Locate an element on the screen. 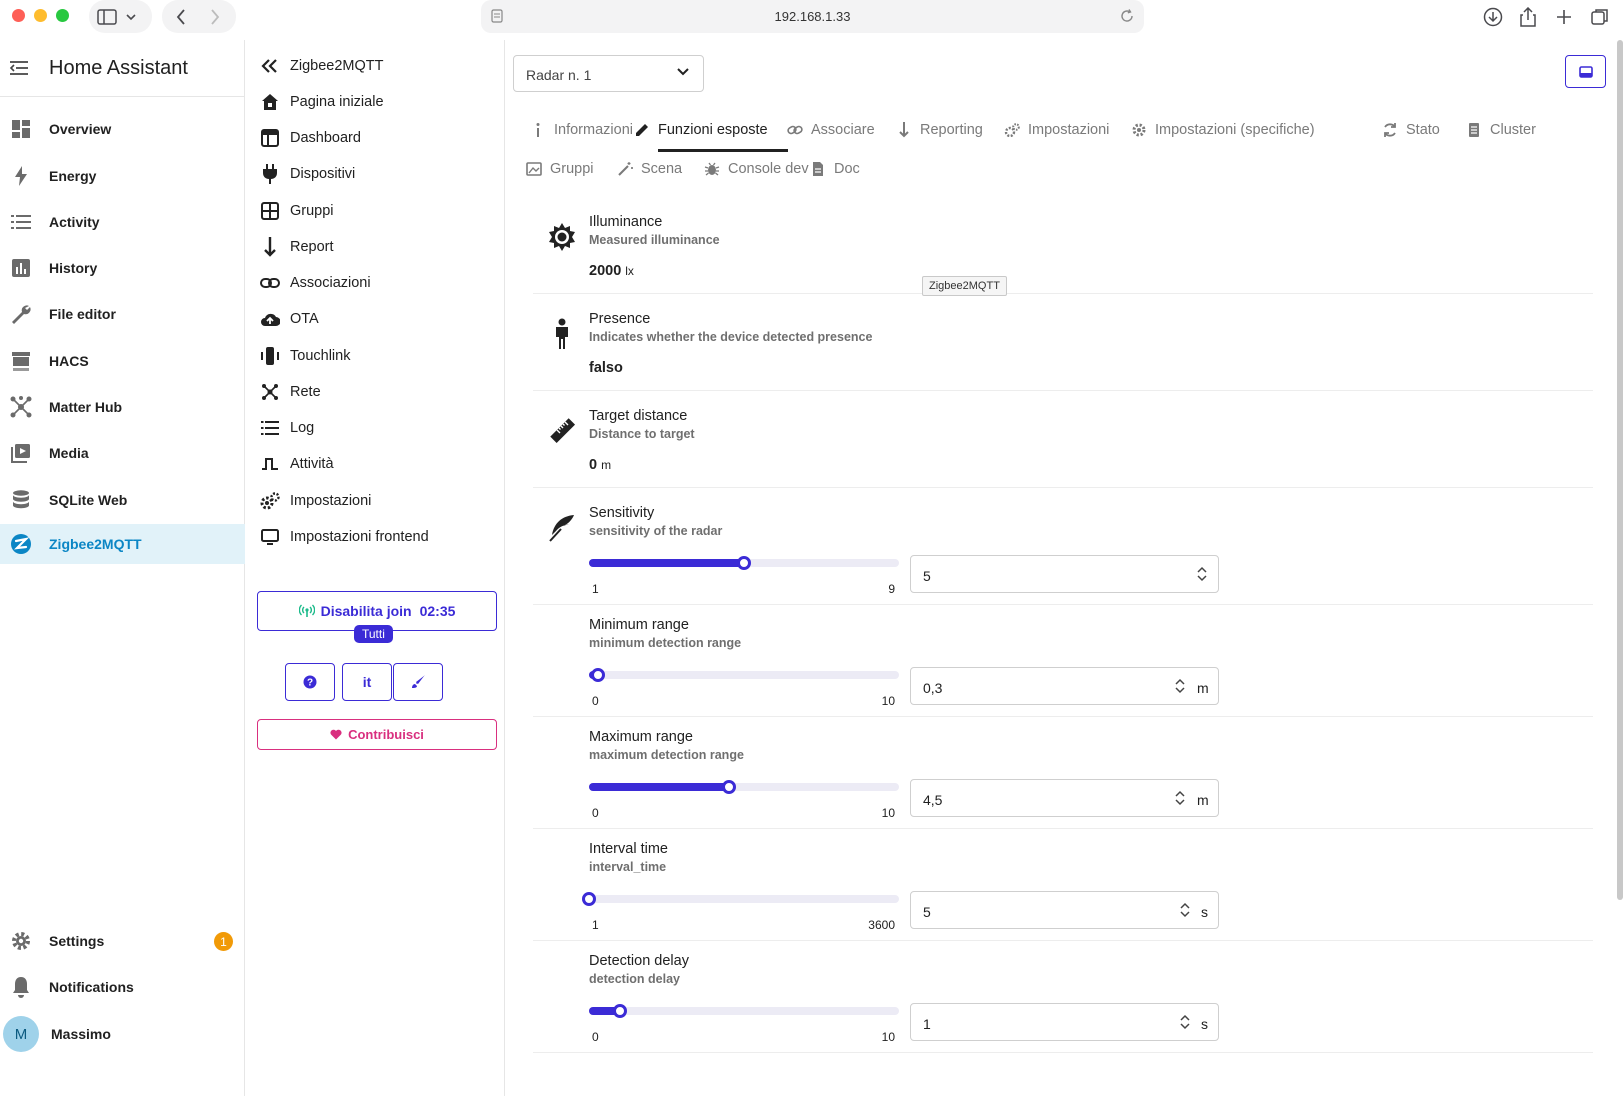  sensitivity-input: 5 is located at coordinates (1064, 574).